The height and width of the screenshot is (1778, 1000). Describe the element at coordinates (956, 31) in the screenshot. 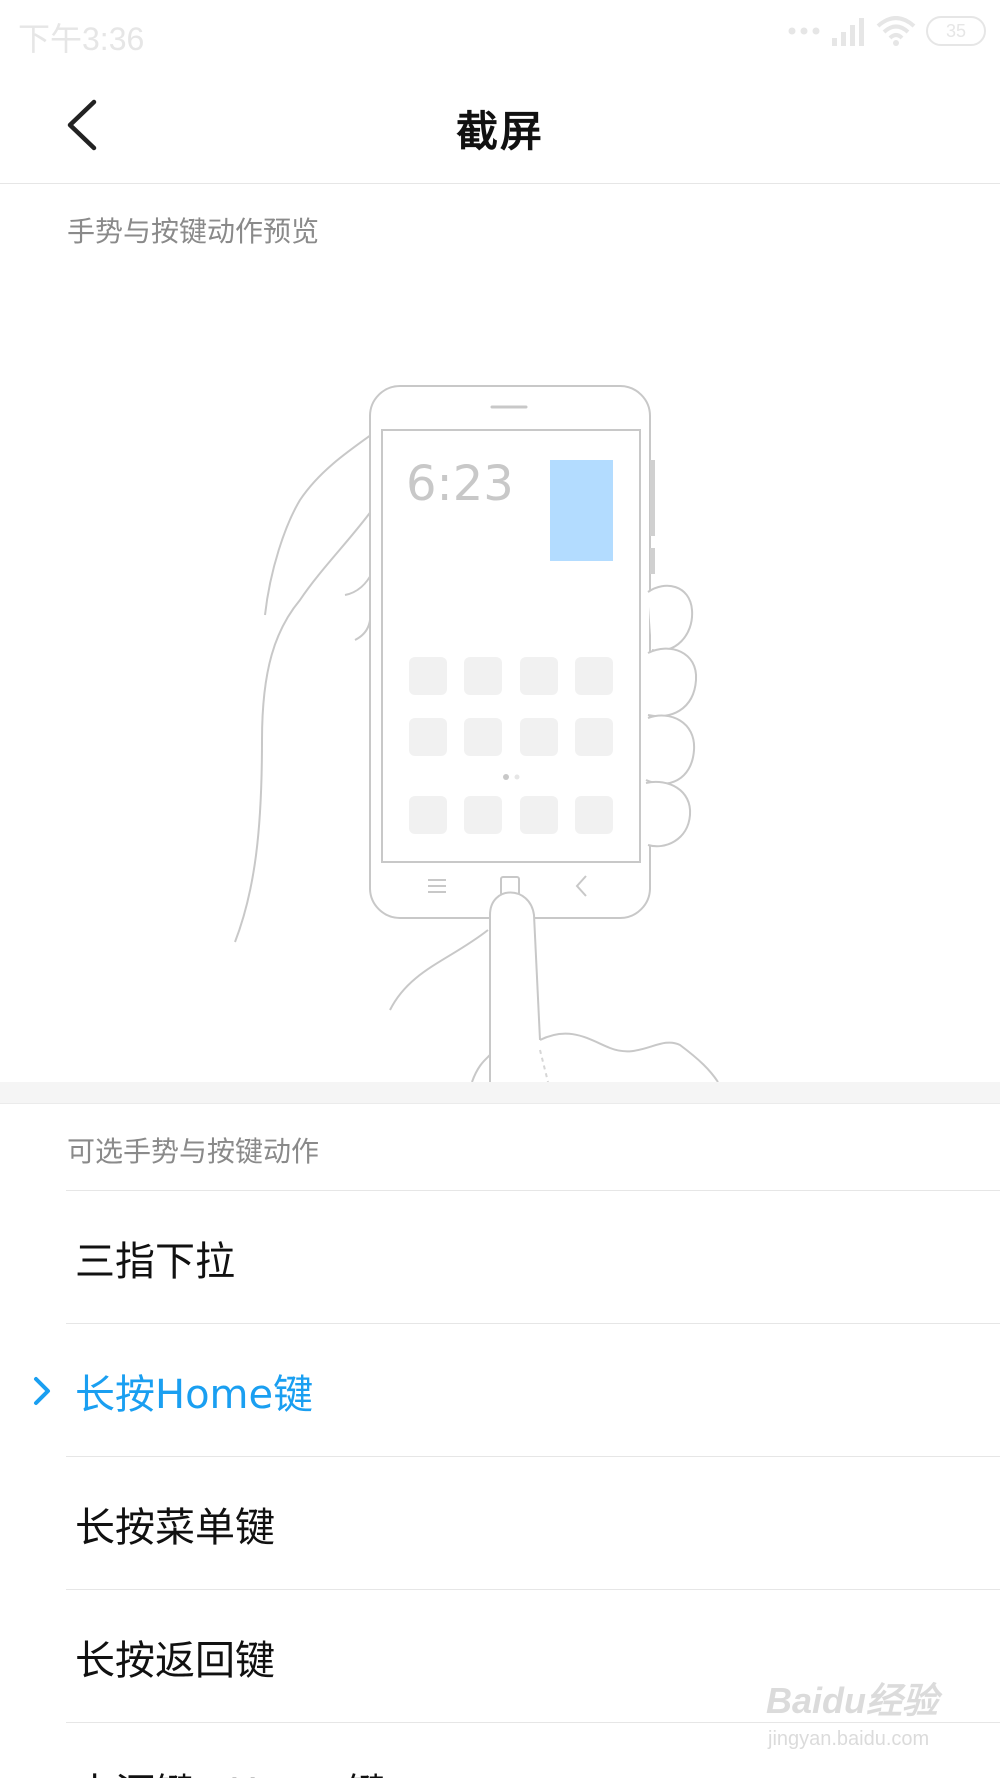

I see `battery-icon: 35` at that location.